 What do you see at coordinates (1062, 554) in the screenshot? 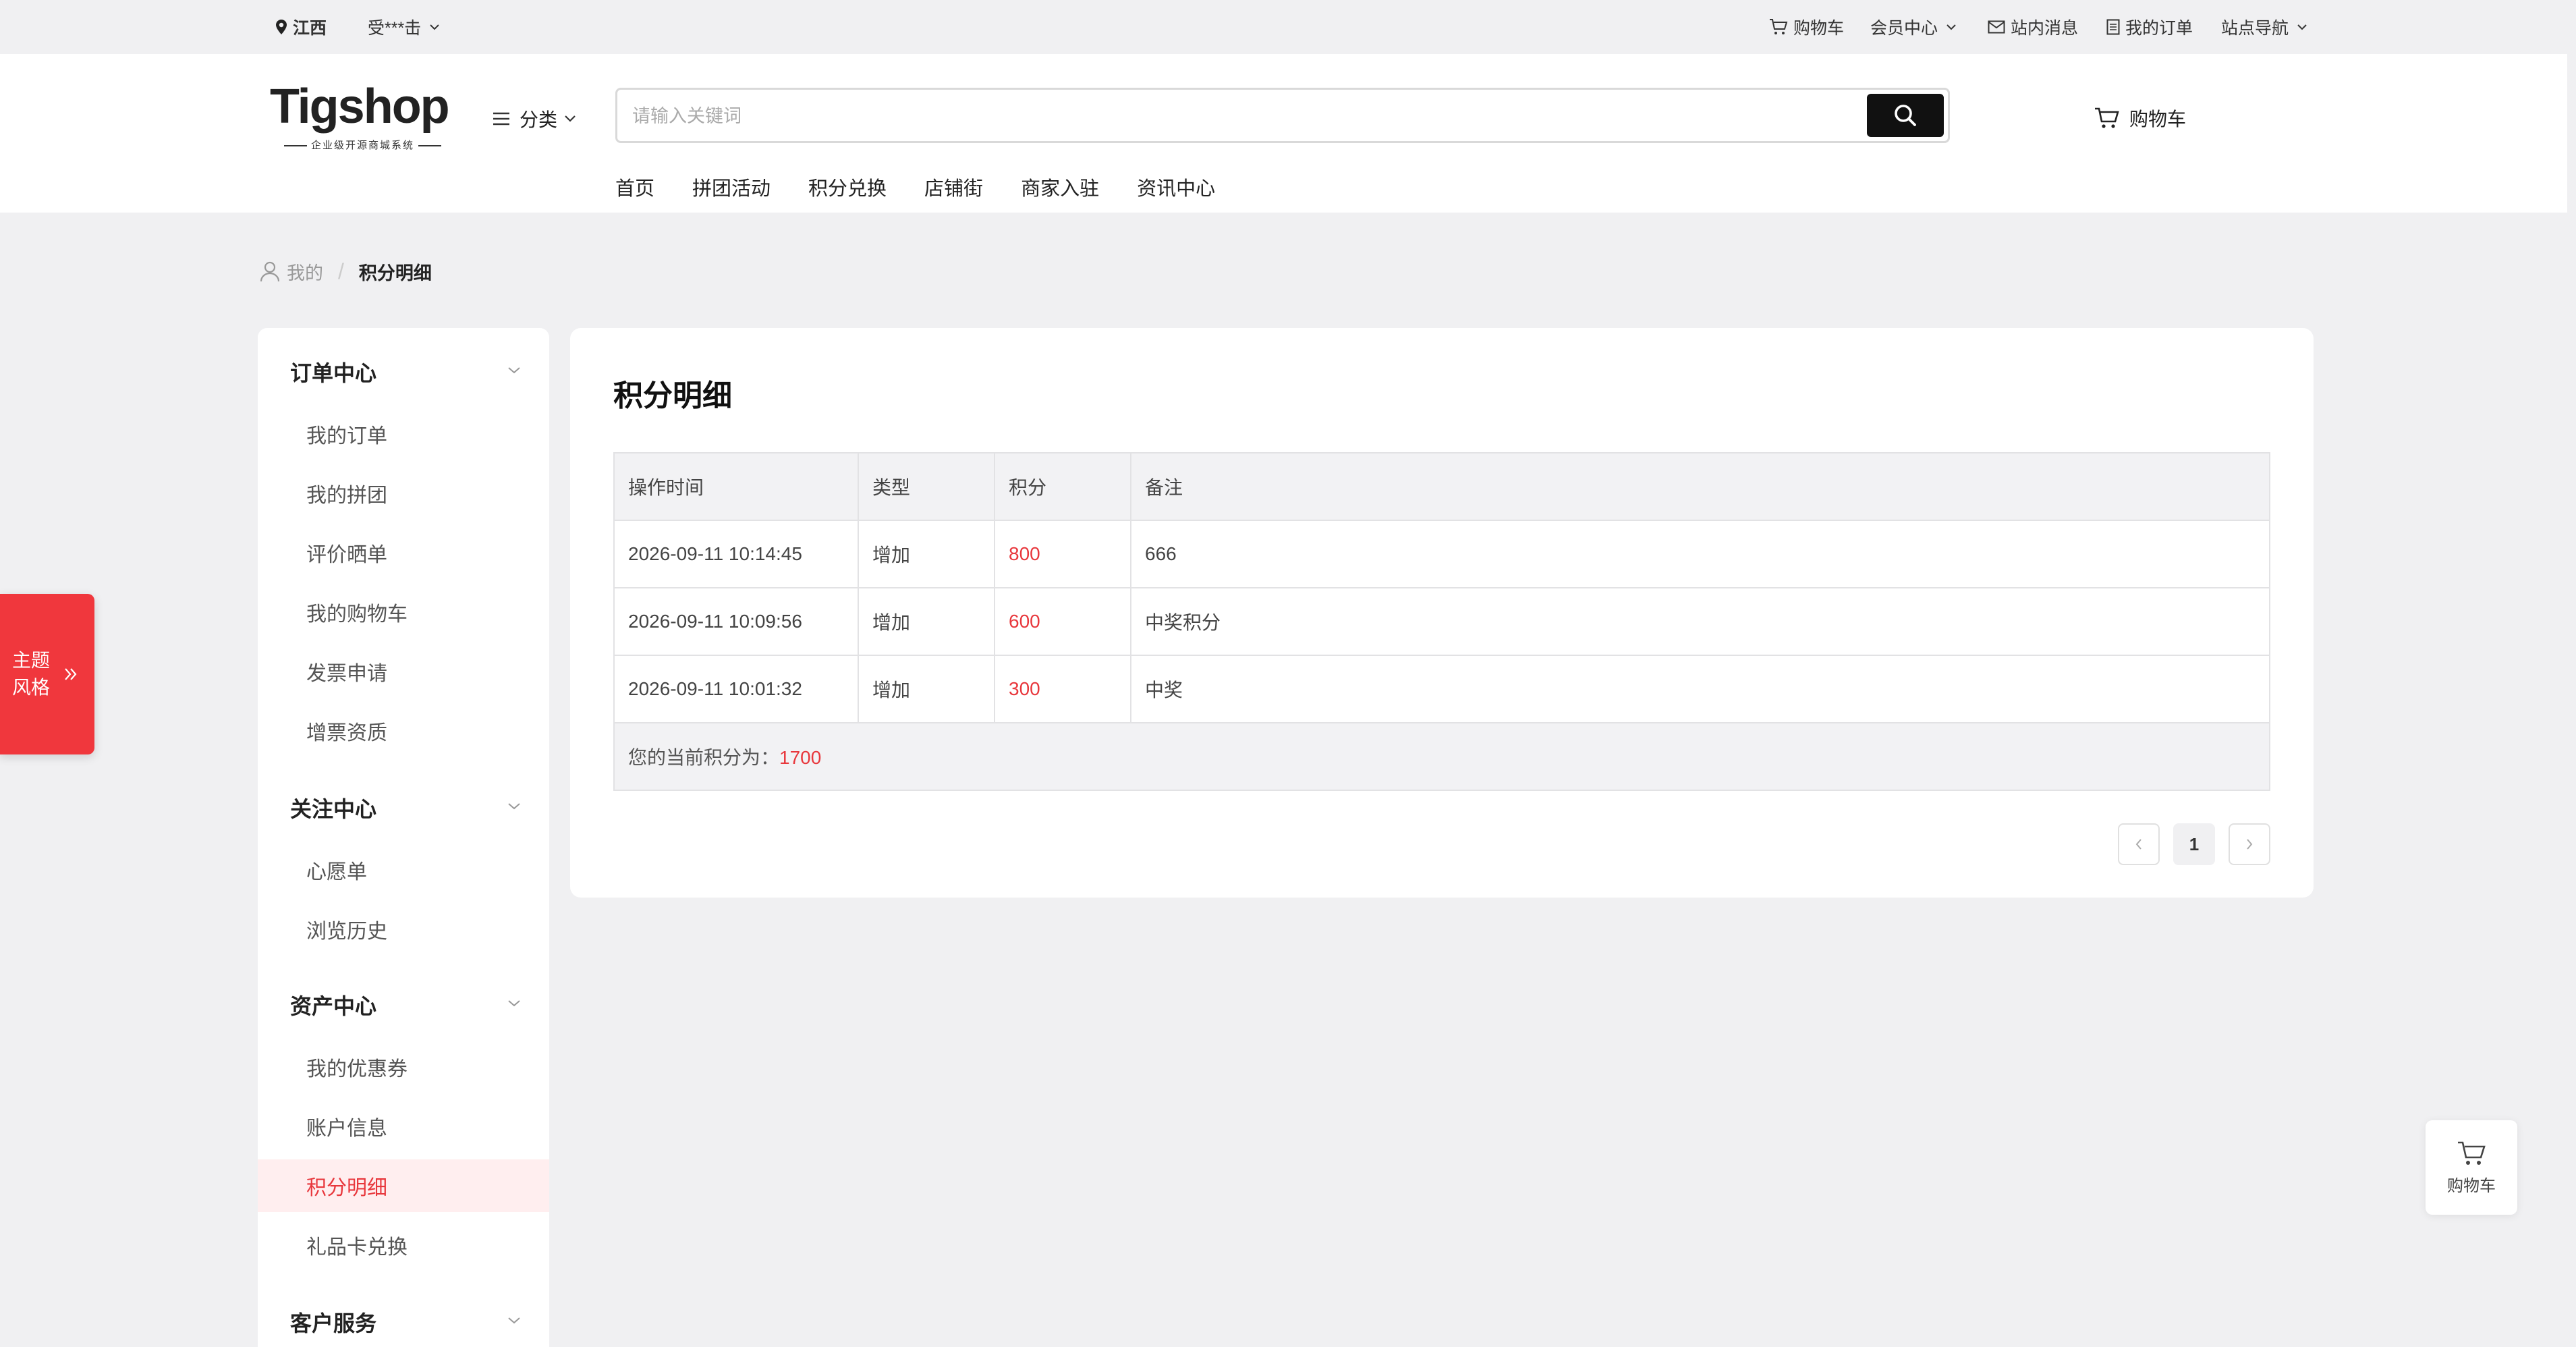
I see `cell-points: 800` at bounding box center [1062, 554].